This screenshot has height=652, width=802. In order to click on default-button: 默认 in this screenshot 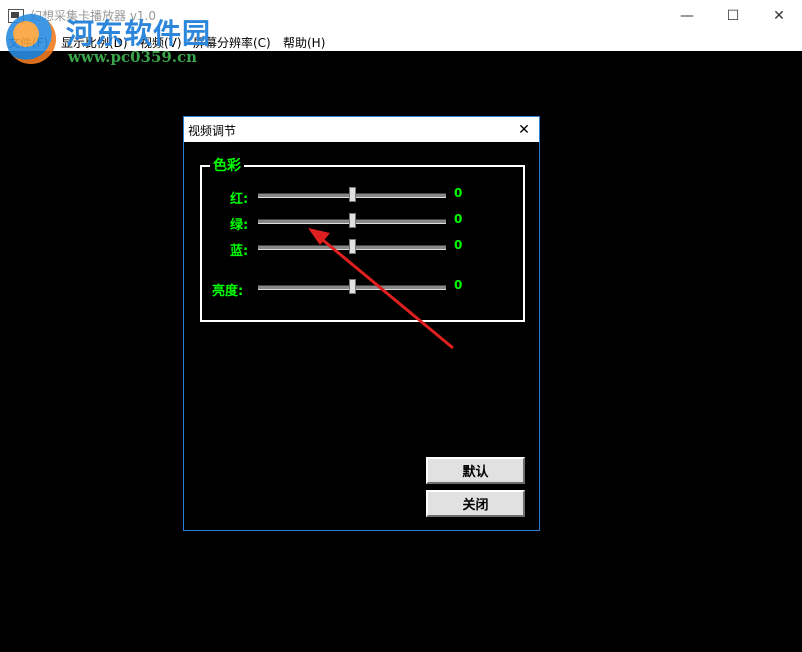, I will do `click(475, 470)`.